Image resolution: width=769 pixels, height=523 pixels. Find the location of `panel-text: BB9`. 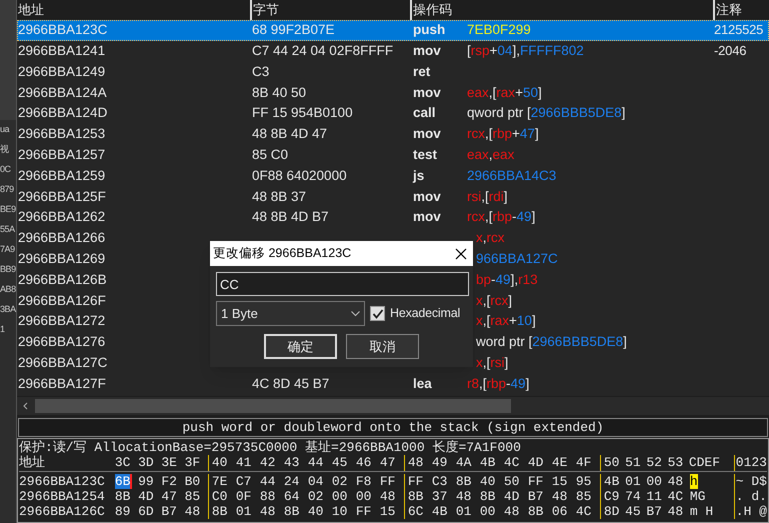

panel-text: BB9 is located at coordinates (8, 269).